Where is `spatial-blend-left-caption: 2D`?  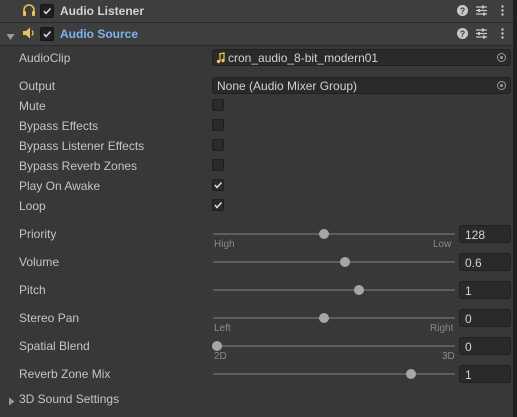 spatial-blend-left-caption: 2D is located at coordinates (220, 356).